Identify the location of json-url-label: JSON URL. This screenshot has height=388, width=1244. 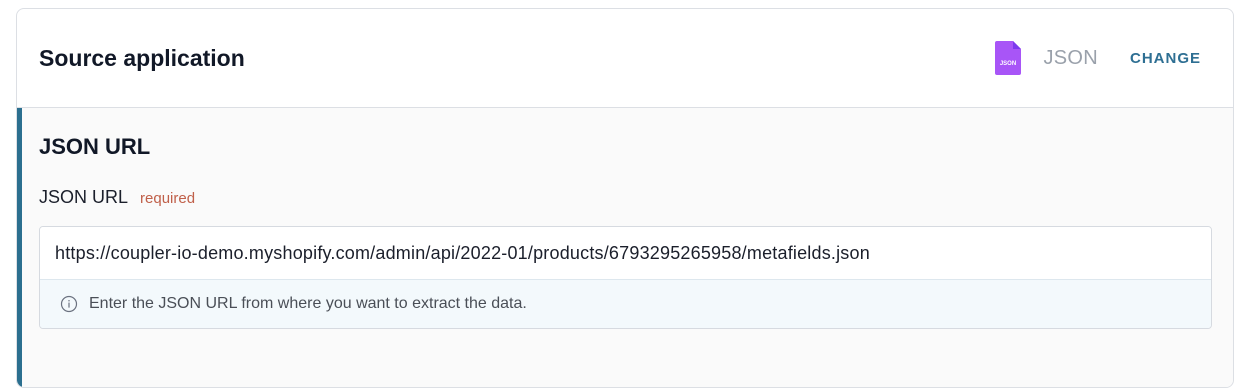
(84, 197).